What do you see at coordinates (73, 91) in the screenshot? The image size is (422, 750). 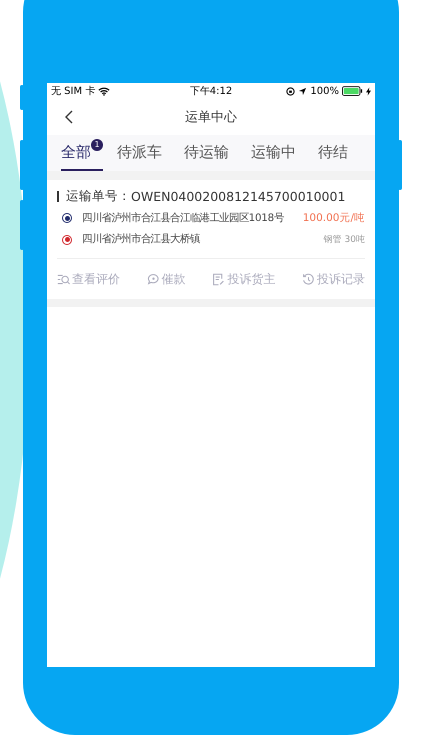 I see `carrier-text: 无 SIM 卡` at bounding box center [73, 91].